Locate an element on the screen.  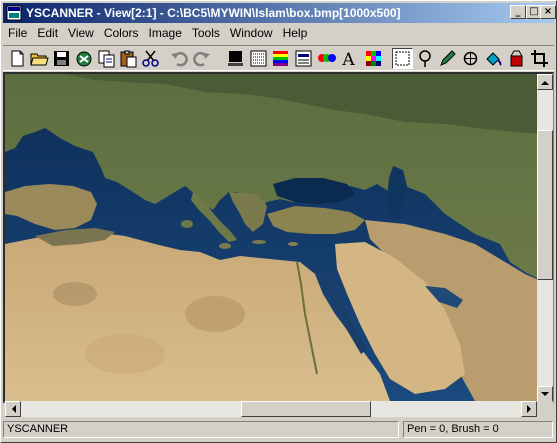
lasso-button is located at coordinates (425, 58).